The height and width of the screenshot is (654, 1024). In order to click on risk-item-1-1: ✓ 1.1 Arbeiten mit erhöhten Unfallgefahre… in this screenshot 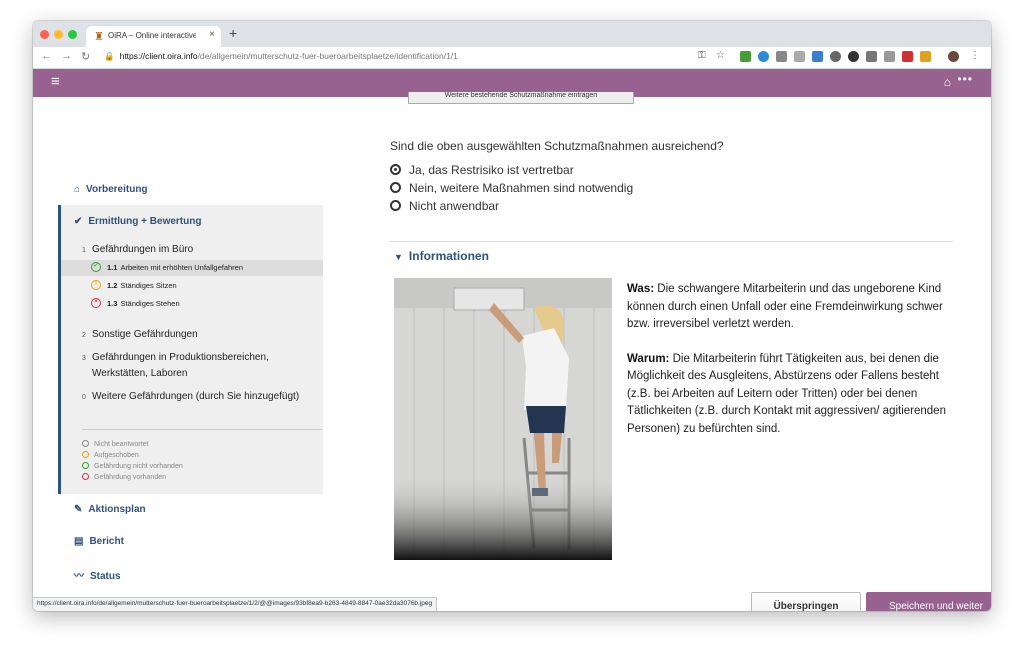, I will do `click(192, 268)`.